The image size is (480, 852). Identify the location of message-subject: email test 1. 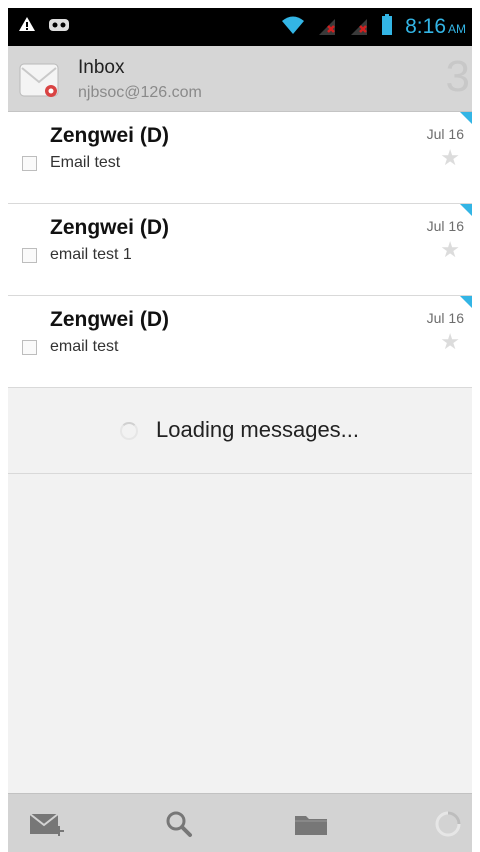
(91, 254).